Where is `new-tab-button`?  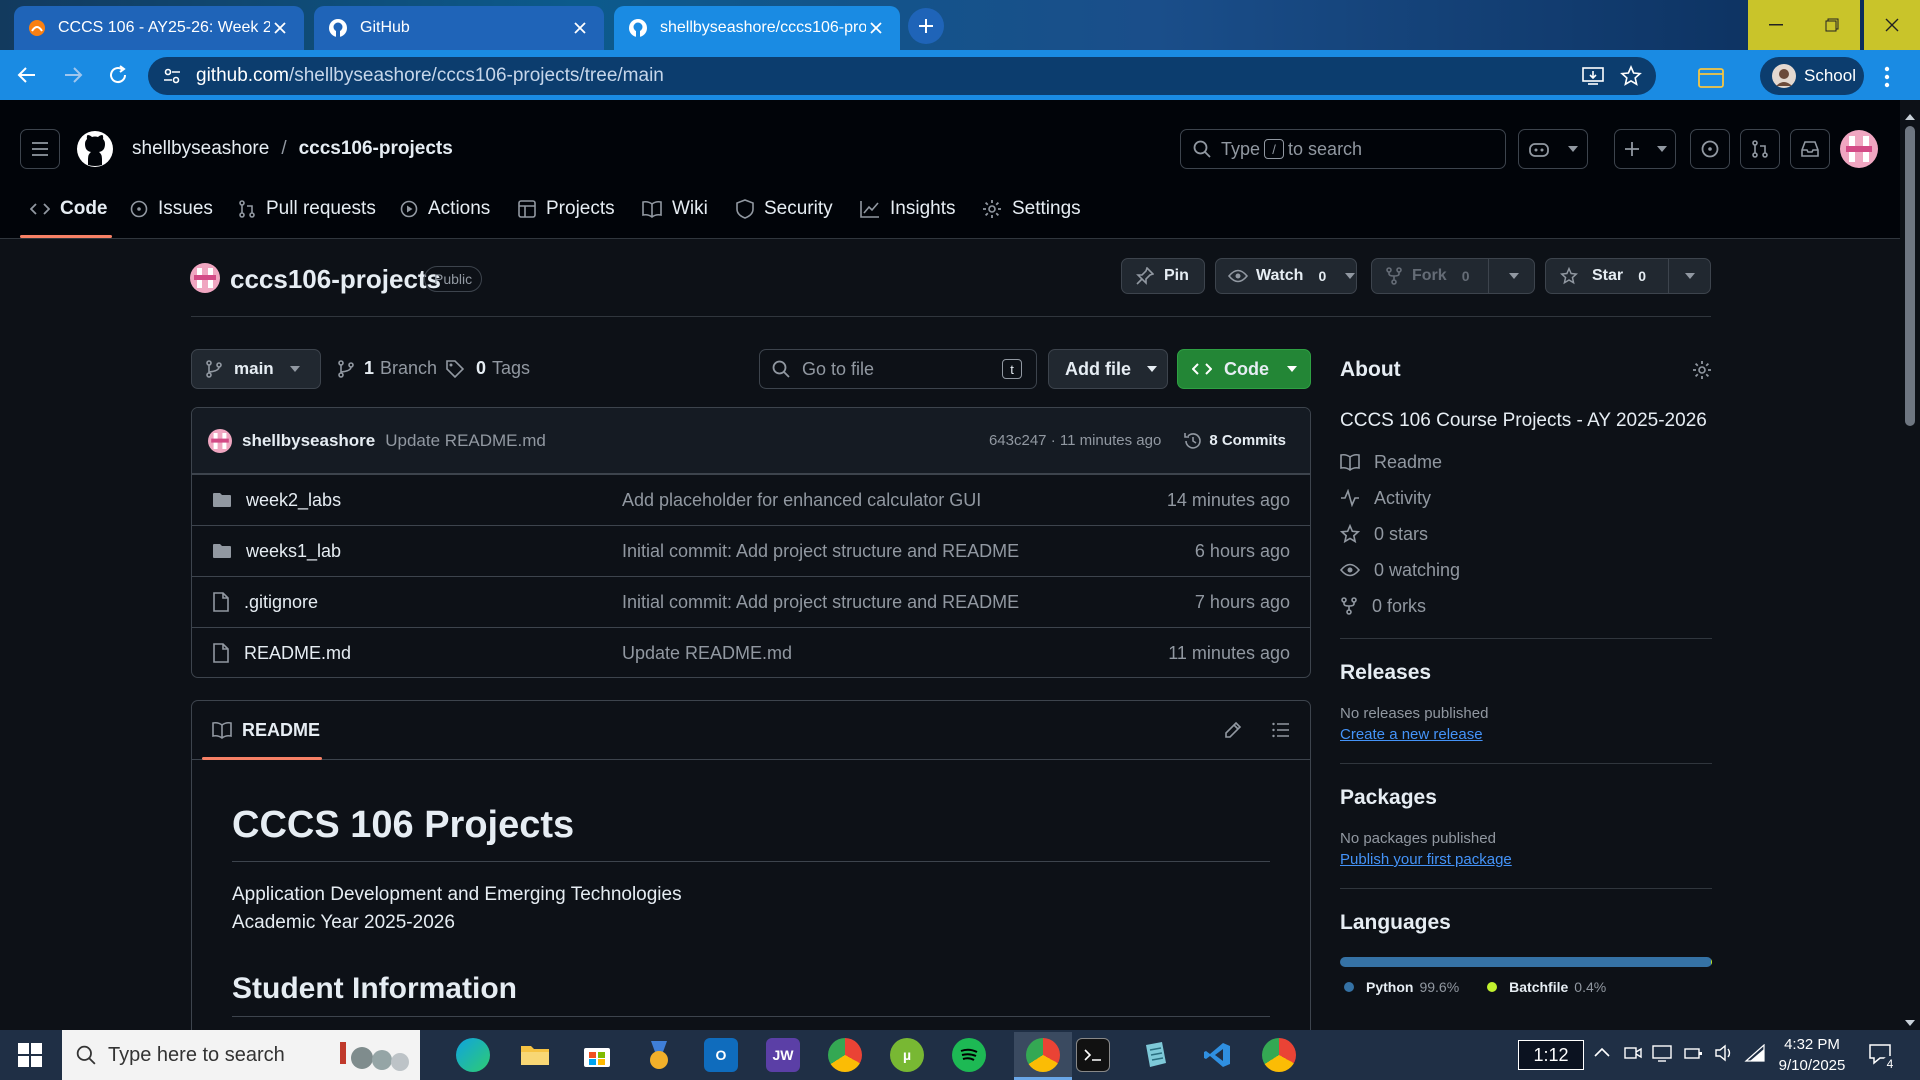
new-tab-button is located at coordinates (926, 26).